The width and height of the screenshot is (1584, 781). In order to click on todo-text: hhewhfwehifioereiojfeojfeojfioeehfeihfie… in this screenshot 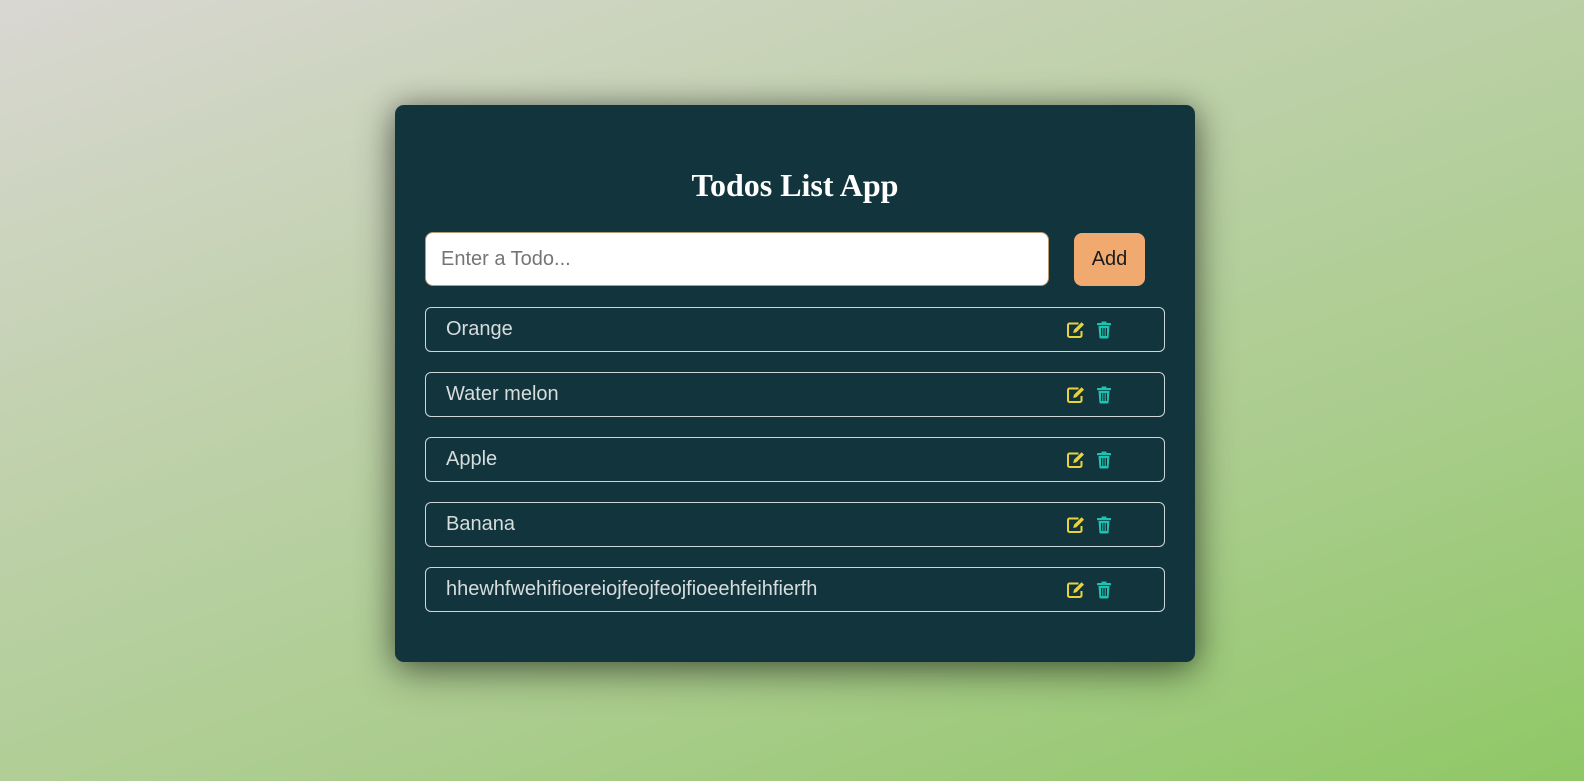, I will do `click(632, 589)`.